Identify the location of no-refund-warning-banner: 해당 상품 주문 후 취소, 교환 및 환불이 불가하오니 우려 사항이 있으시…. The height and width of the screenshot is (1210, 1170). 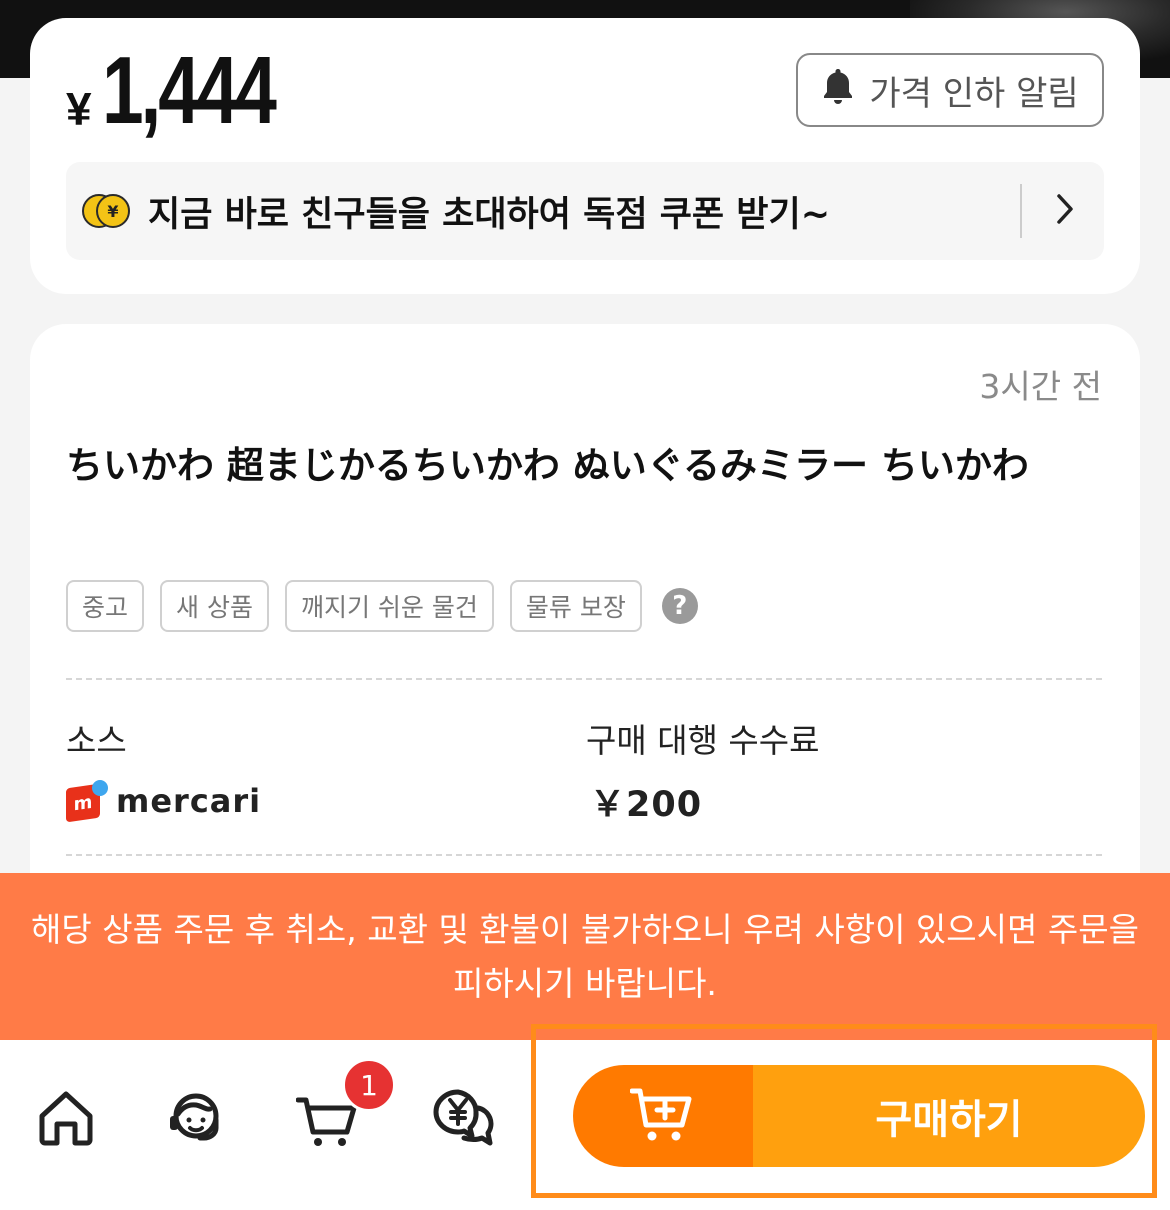
(585, 956).